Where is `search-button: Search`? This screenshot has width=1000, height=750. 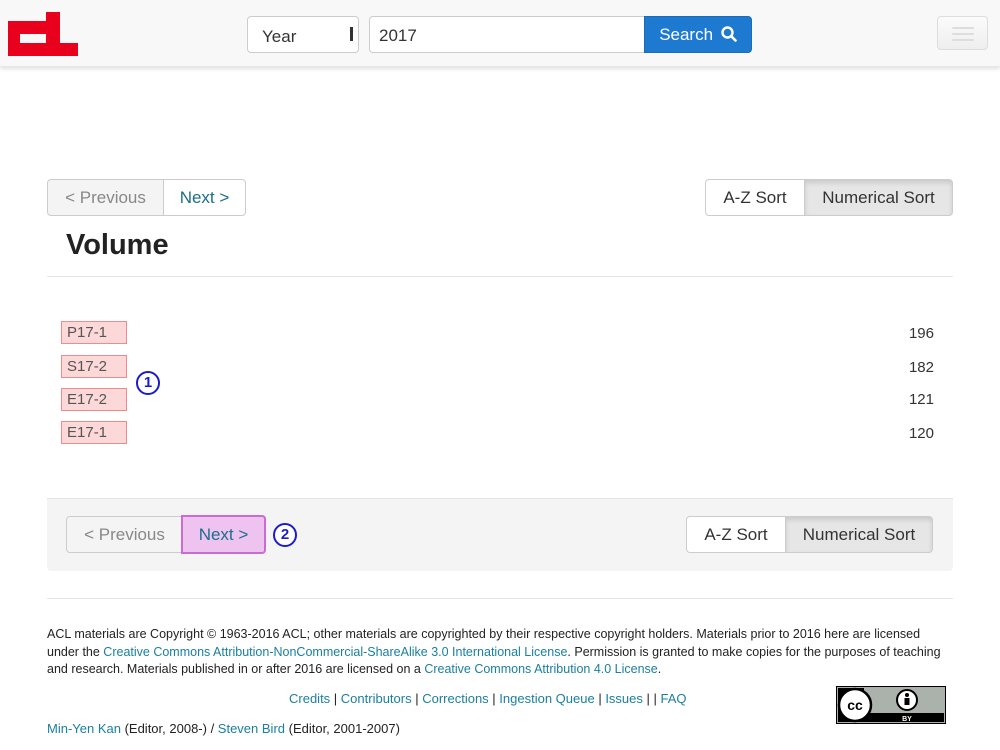
search-button: Search is located at coordinates (698, 34).